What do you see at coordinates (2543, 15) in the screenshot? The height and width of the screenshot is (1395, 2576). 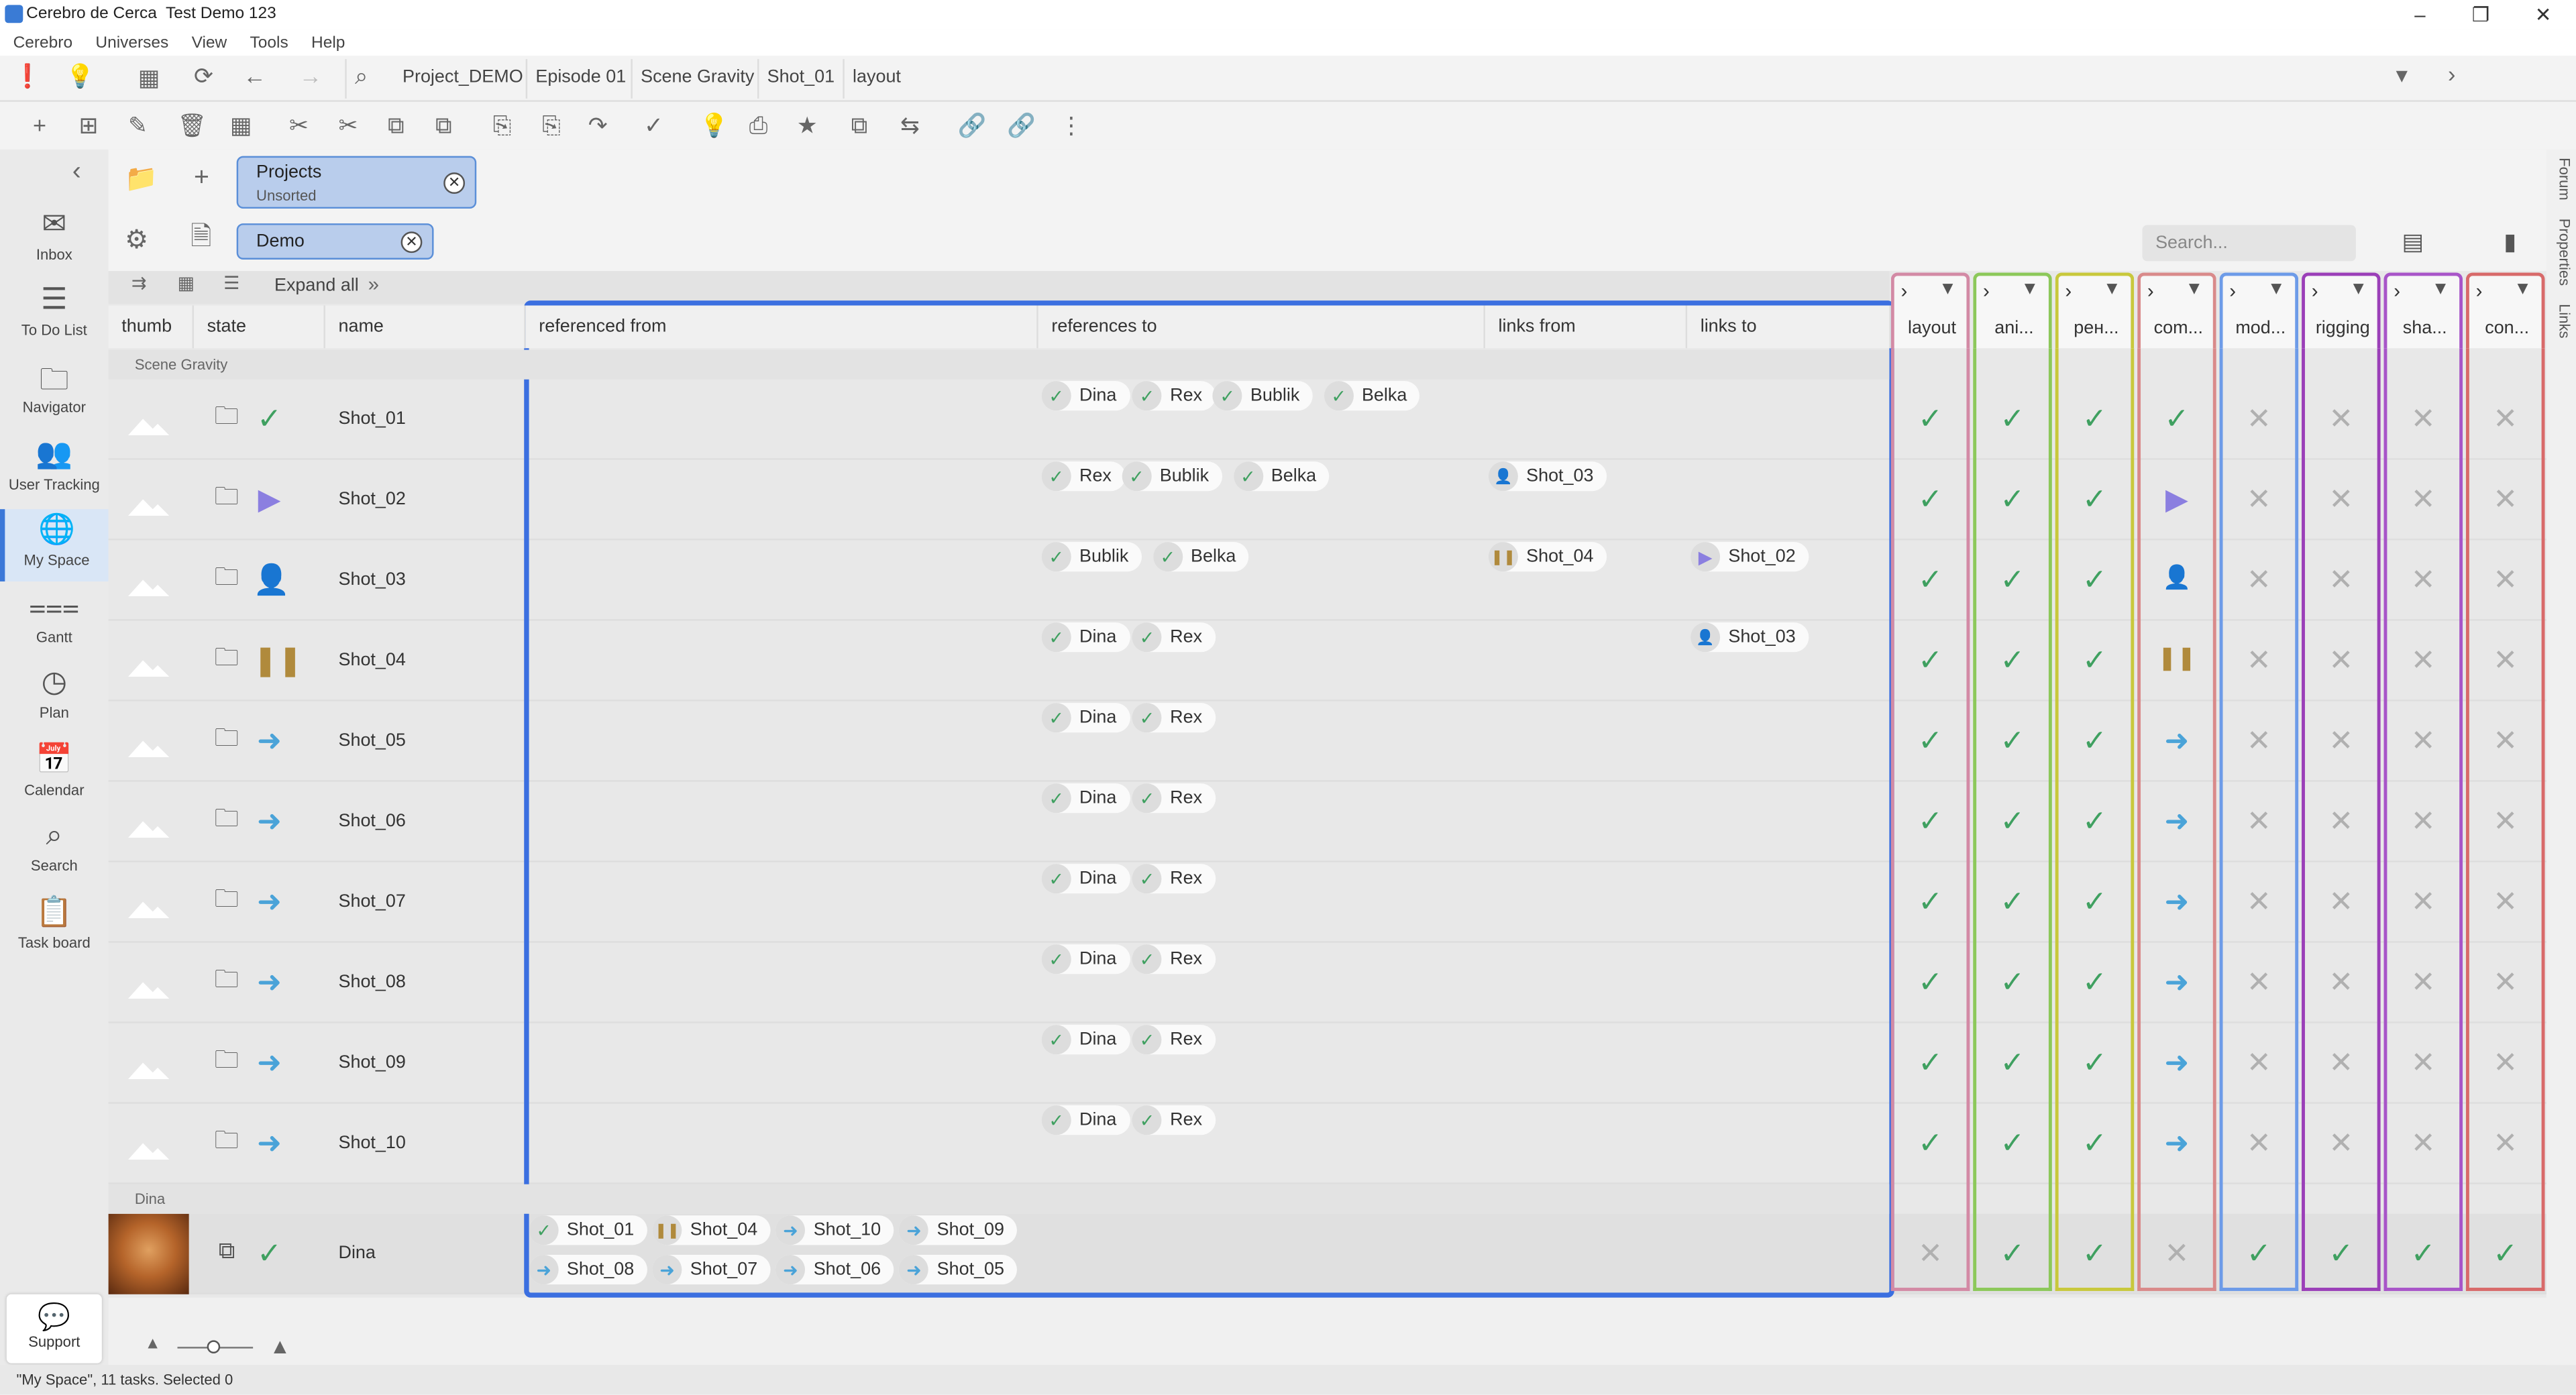 I see `close-button: ✕` at bounding box center [2543, 15].